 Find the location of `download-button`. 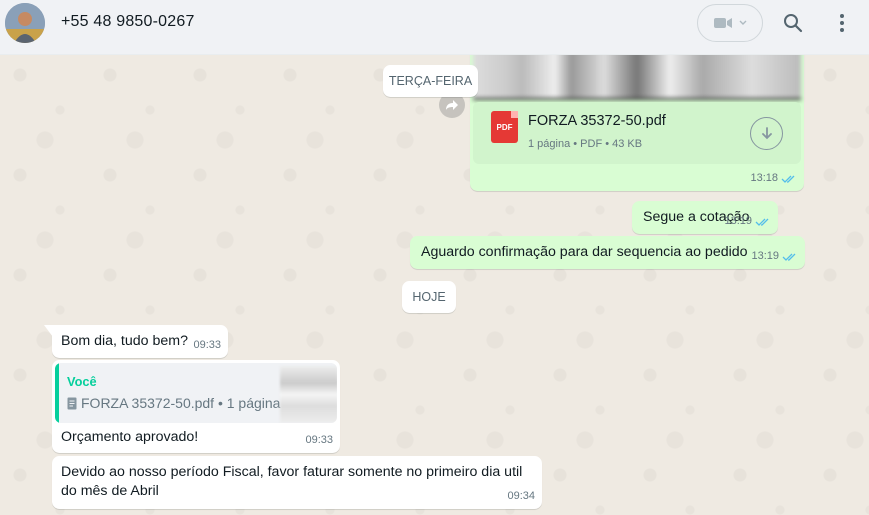

download-button is located at coordinates (766, 133).